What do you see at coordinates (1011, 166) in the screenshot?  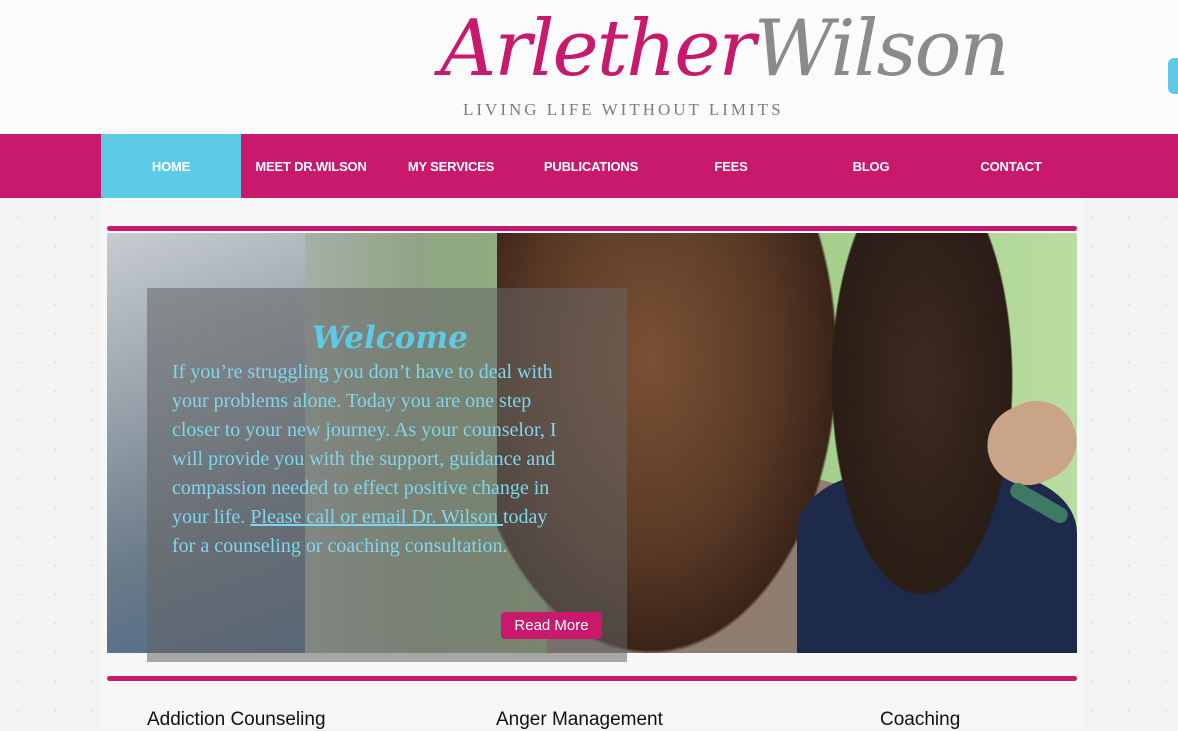 I see `nav-contact: CONTACT` at bounding box center [1011, 166].